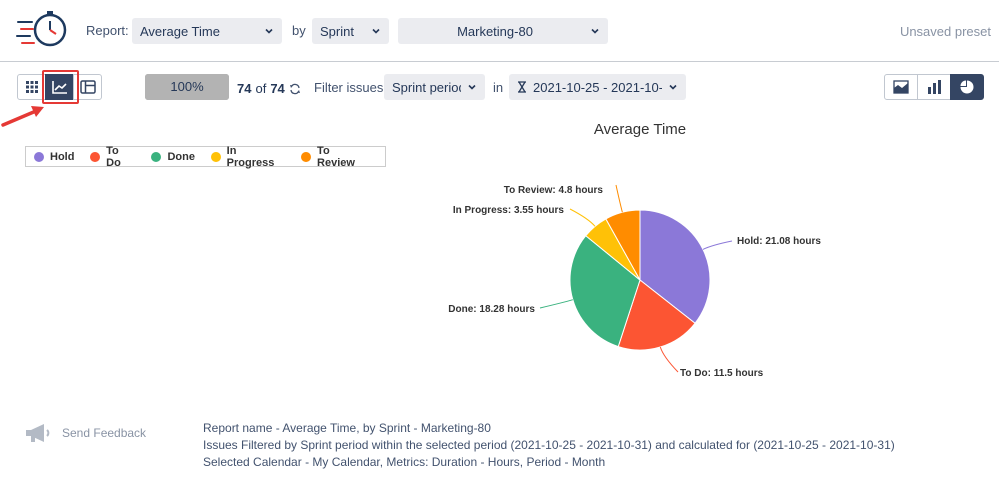 The height and width of the screenshot is (481, 999). I want to click on pie-chart-icon, so click(967, 87).